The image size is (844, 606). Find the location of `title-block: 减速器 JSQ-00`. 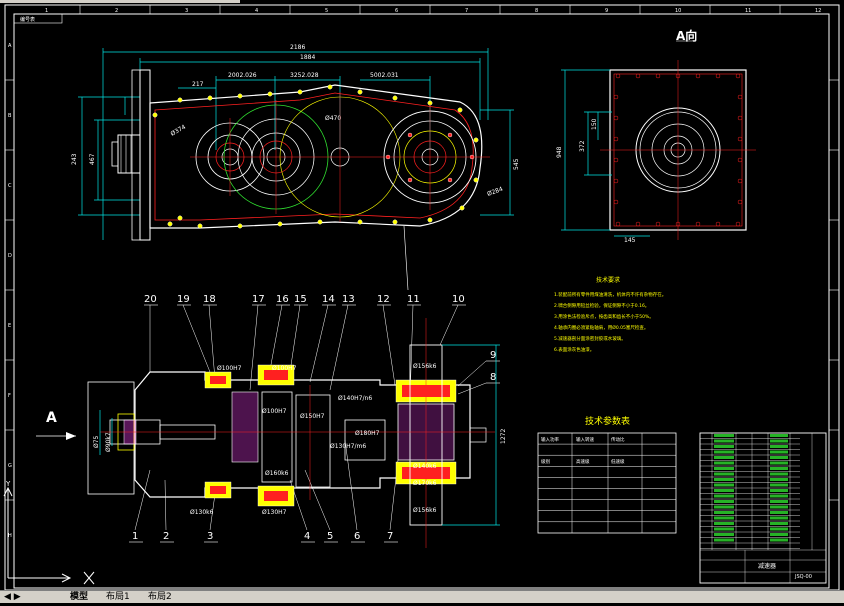

title-block: 减速器 JSQ-00 is located at coordinates (763, 508).